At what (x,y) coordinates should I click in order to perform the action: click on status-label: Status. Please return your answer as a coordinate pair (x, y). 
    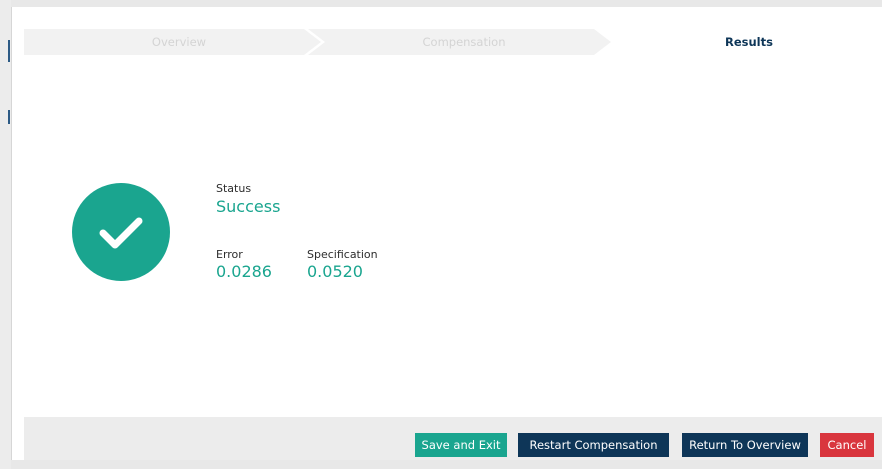
    Looking at the image, I should click on (234, 188).